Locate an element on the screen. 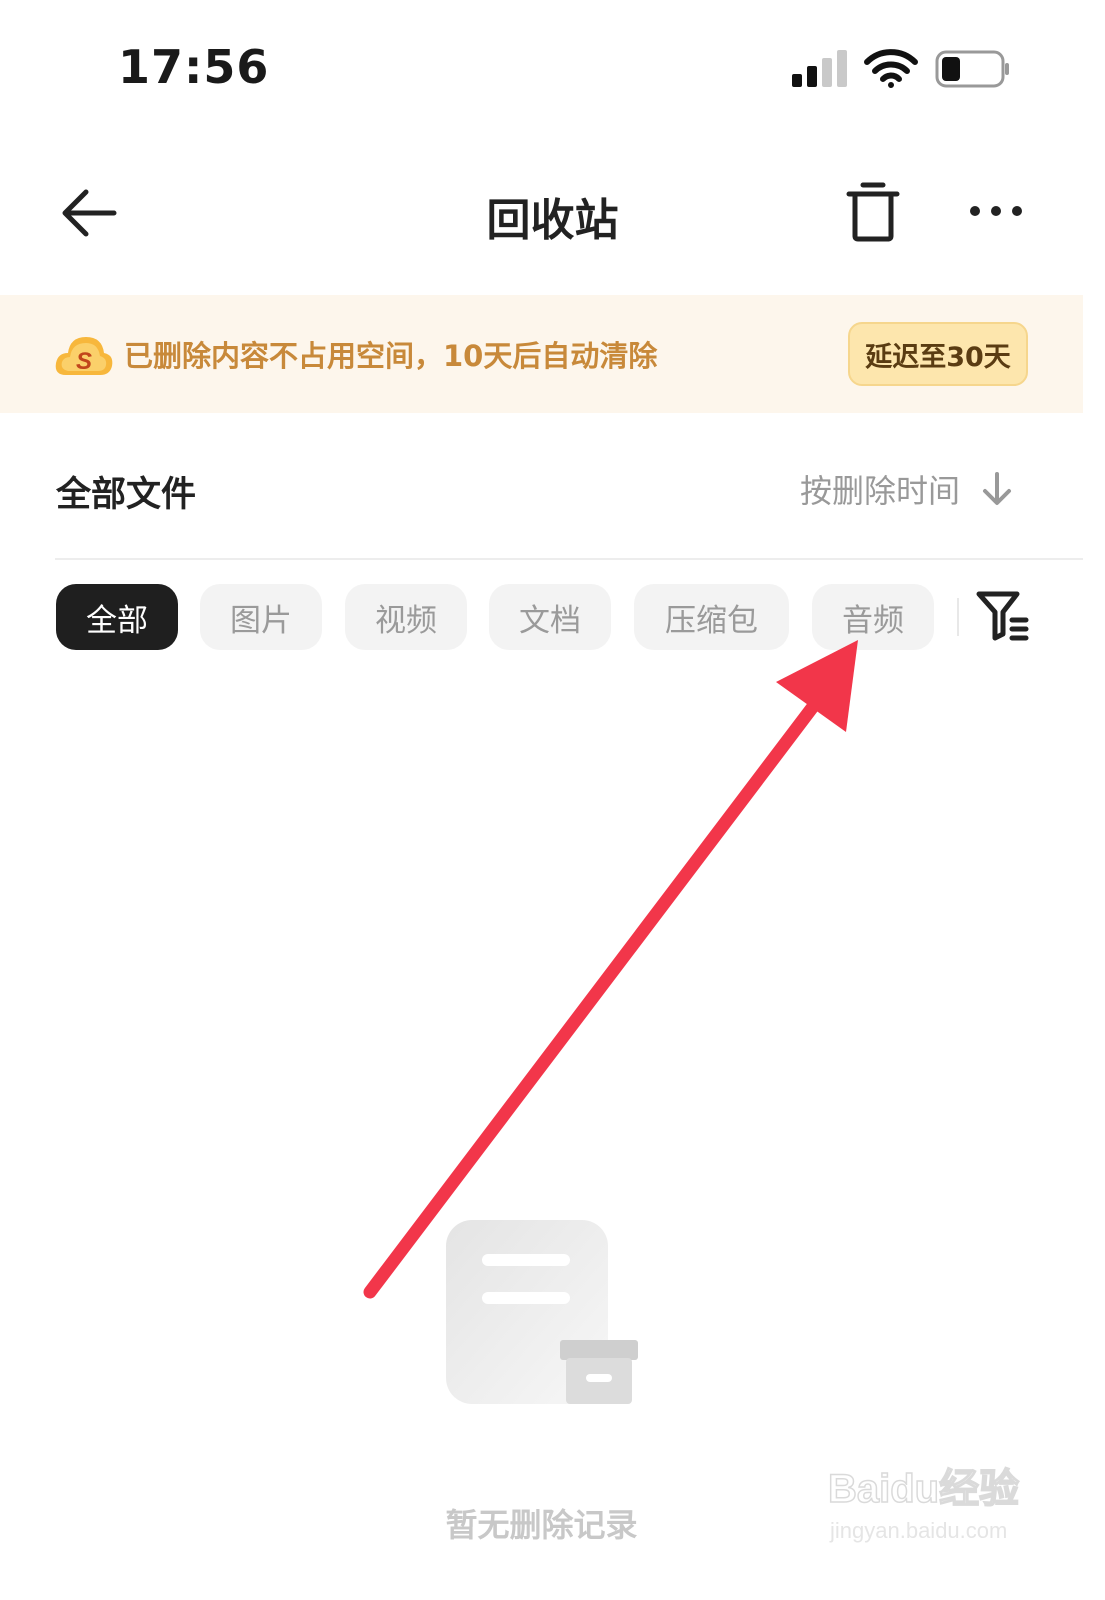 The width and height of the screenshot is (1105, 1600). chip-audio: 音频 is located at coordinates (873, 617).